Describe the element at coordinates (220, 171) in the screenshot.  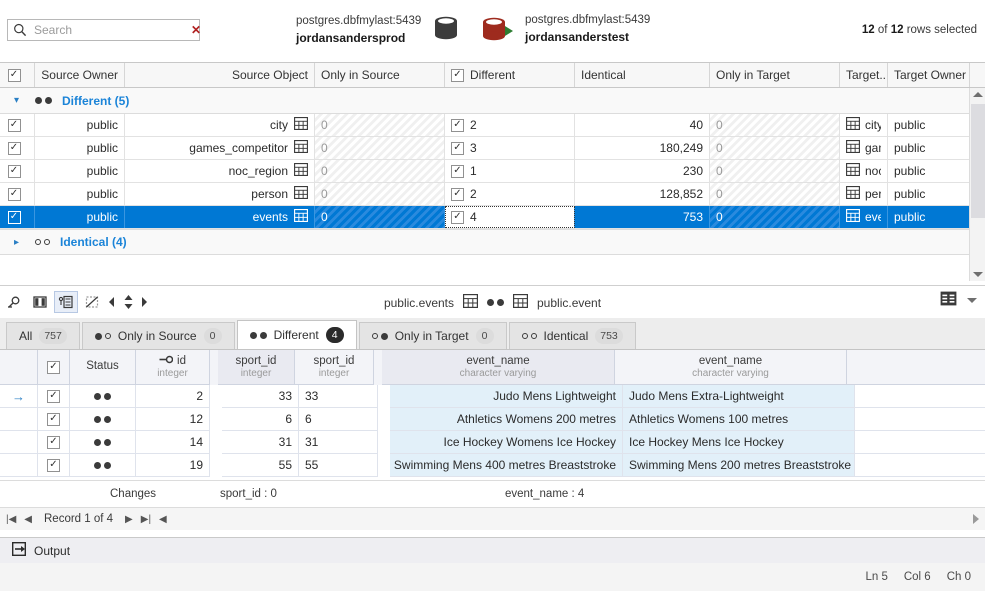
I see `cell-source-object: noc_region` at that location.